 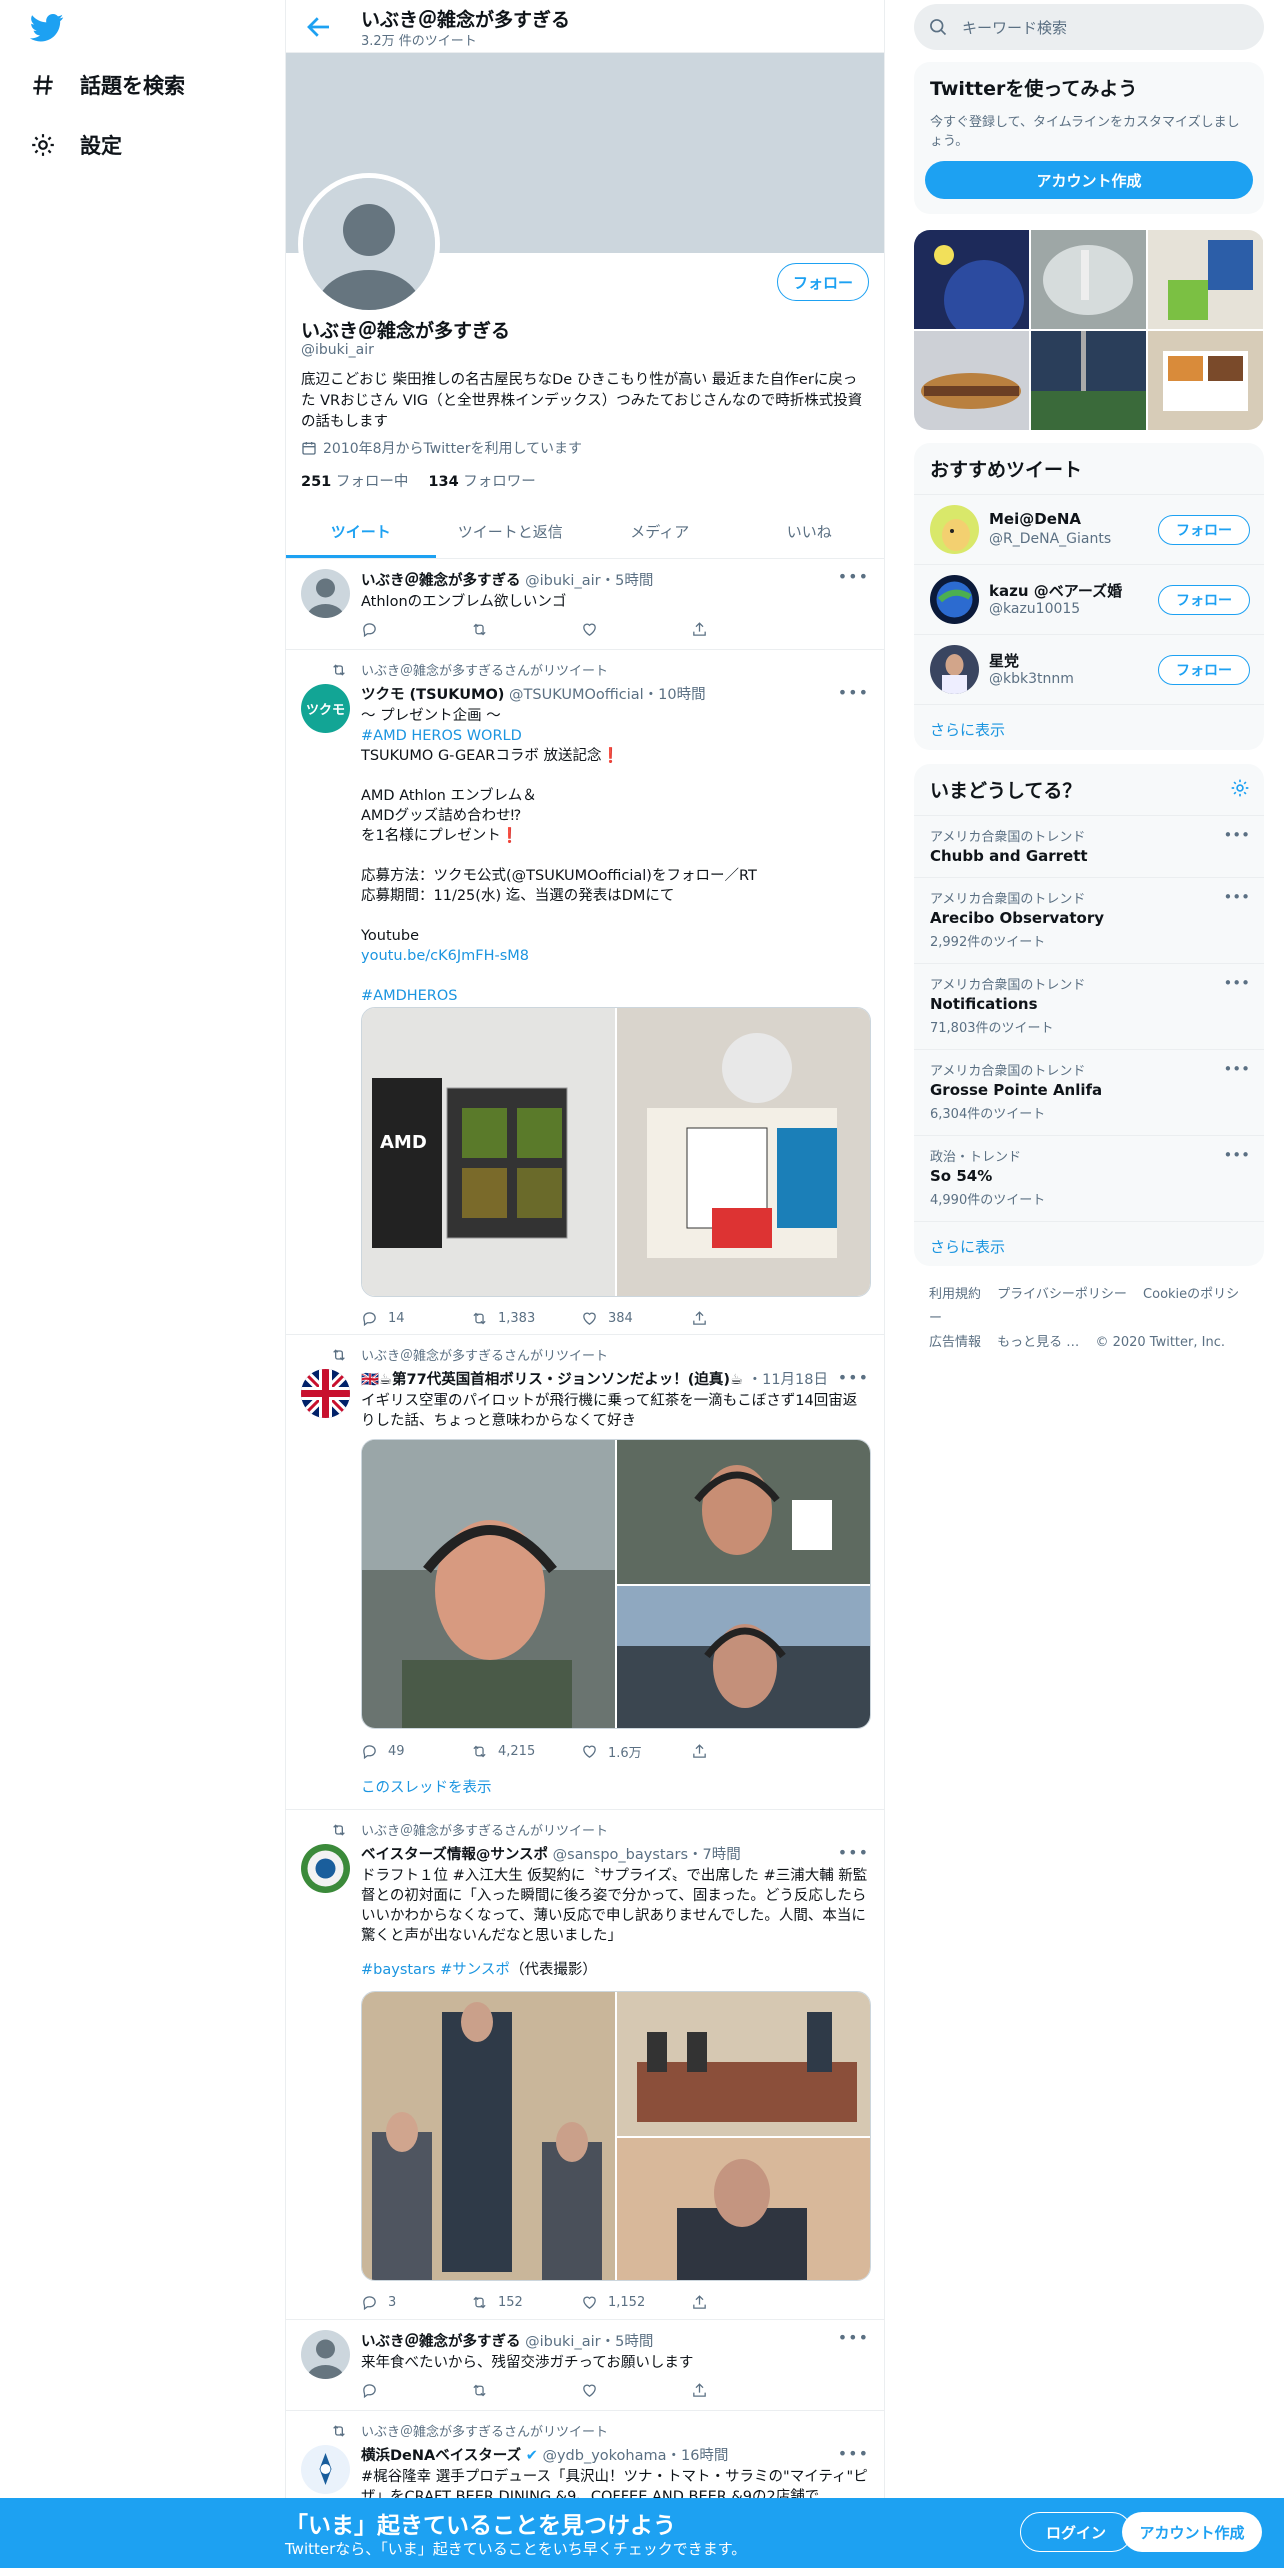 What do you see at coordinates (426, 1786) in the screenshot?
I see `show-thread-link: このスレッドを表示` at bounding box center [426, 1786].